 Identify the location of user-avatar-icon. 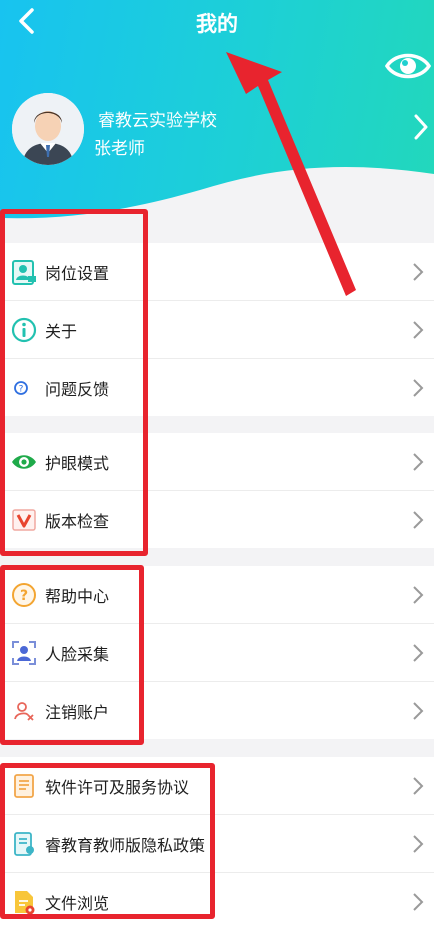
(48, 129).